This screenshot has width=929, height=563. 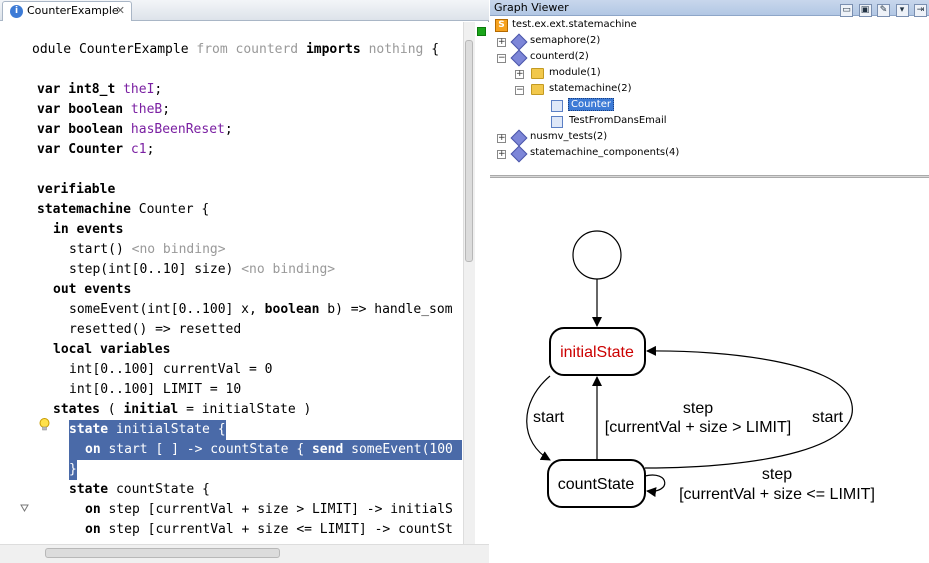 I want to click on tree-item-counterd: counterd(2), so click(x=559, y=57).